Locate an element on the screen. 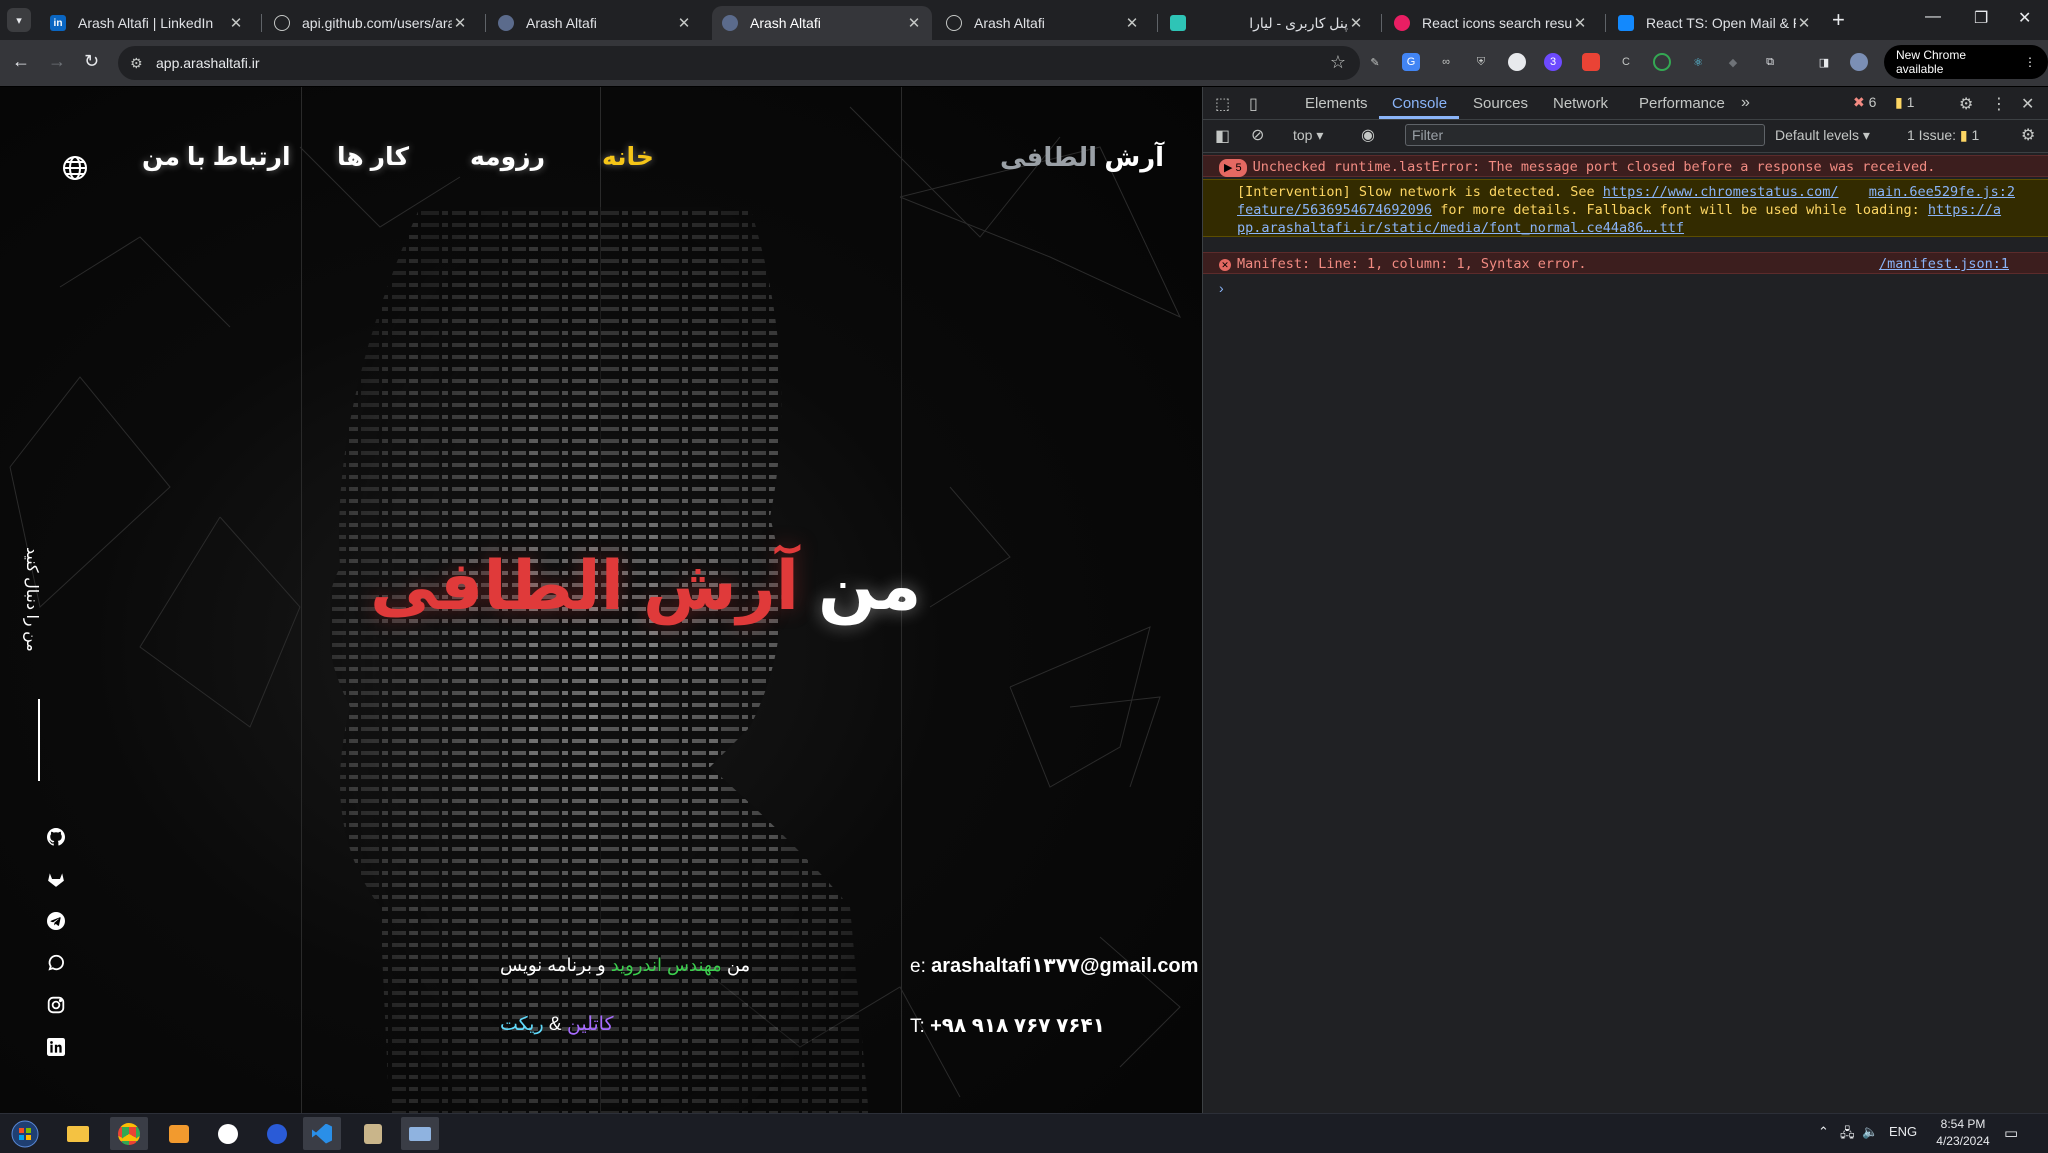  tray-chevron-icon: ⌃ is located at coordinates (1823, 1132).